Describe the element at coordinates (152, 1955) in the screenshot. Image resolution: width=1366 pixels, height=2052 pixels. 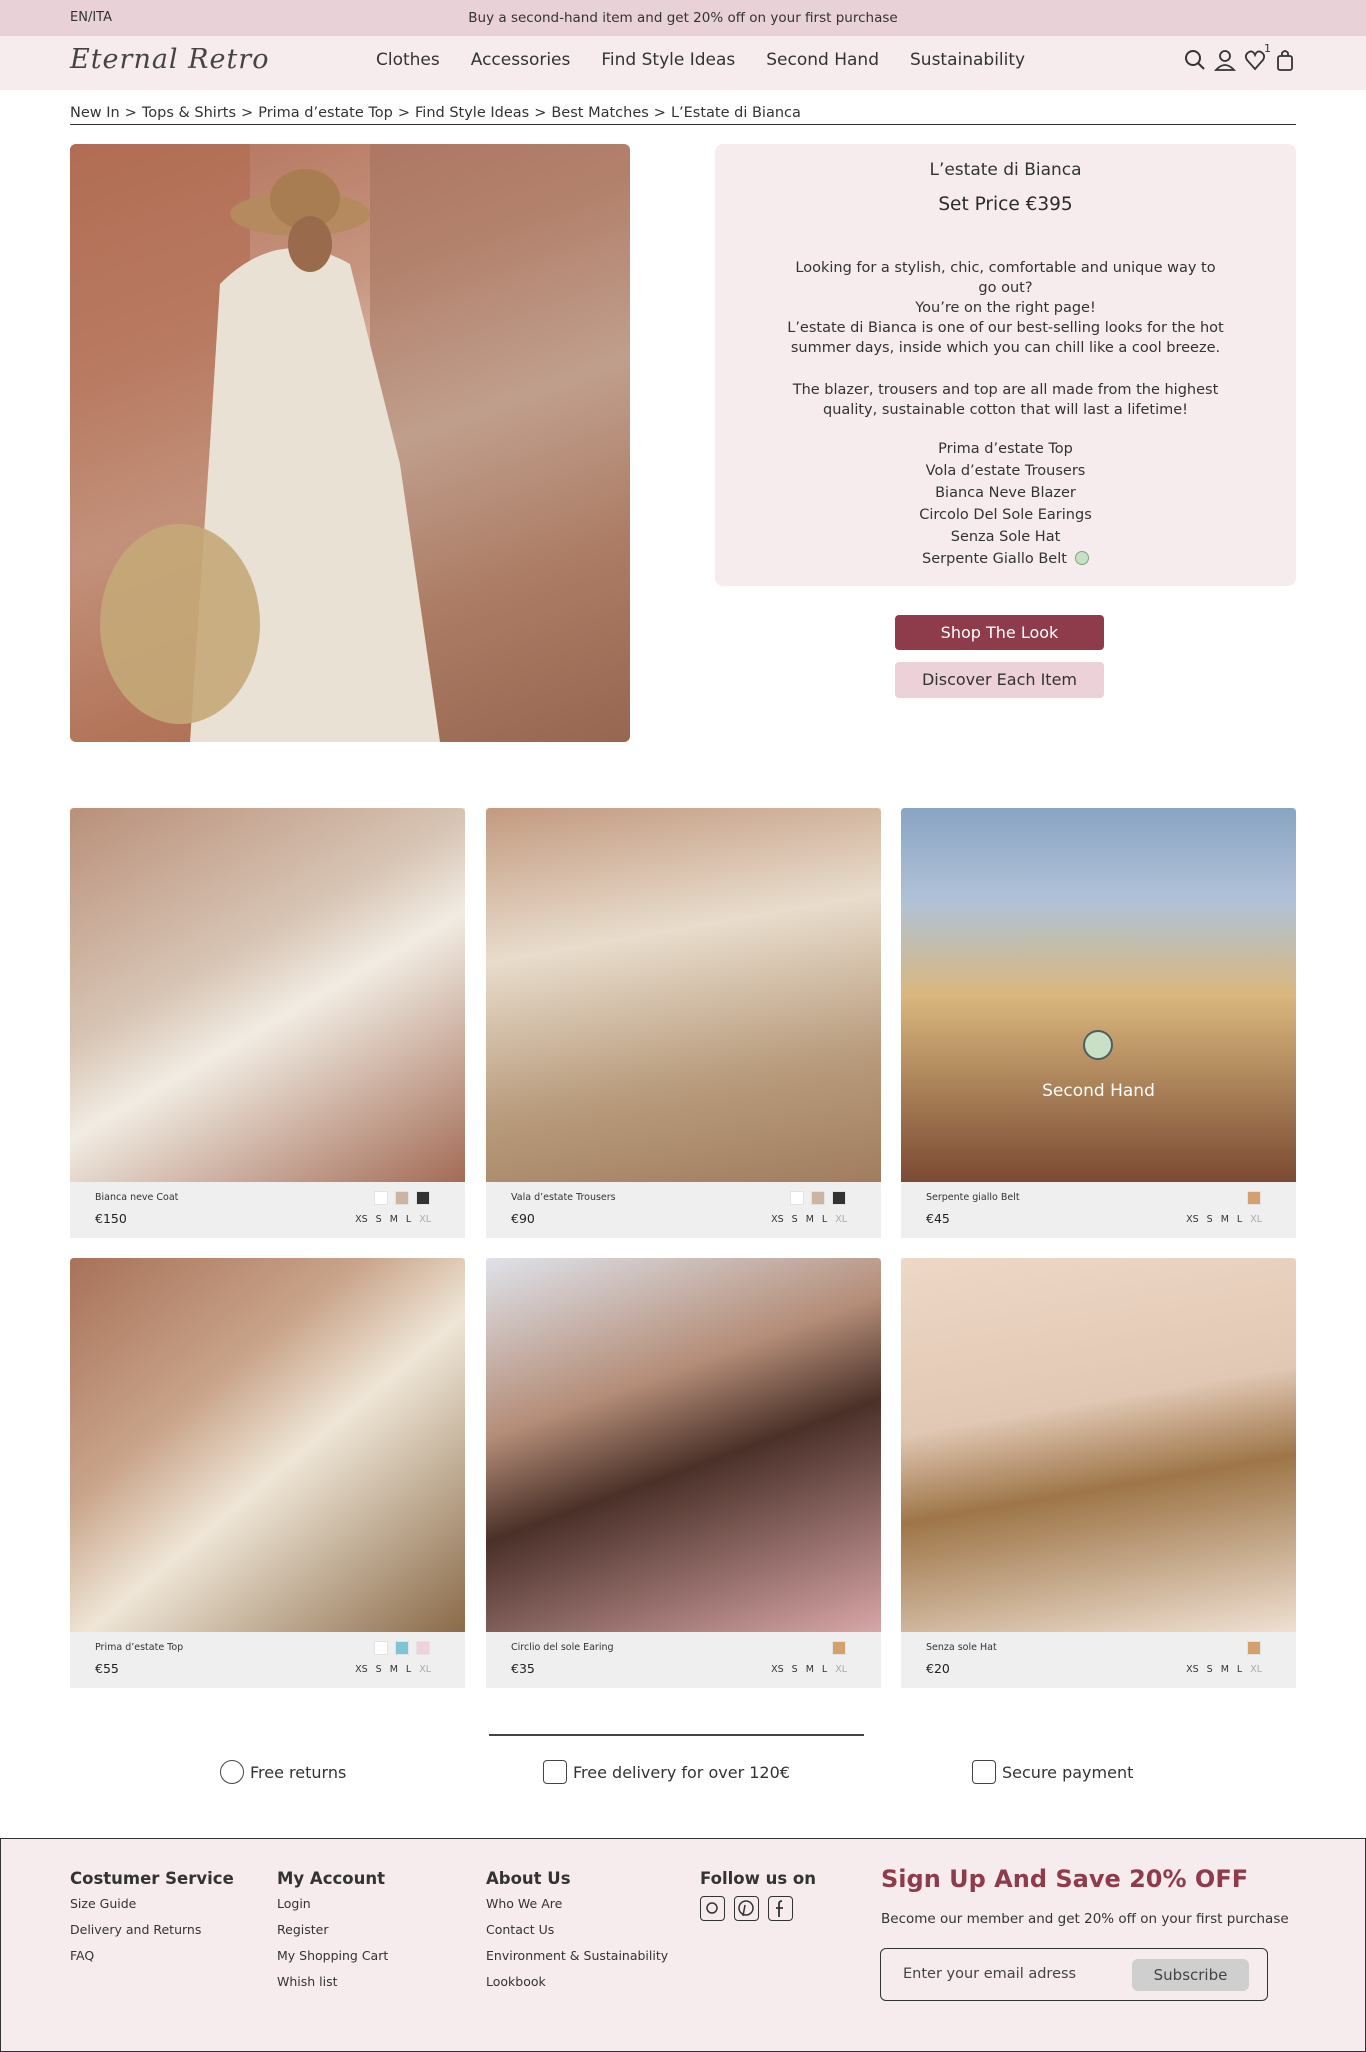
I see `footer-link: FAQ` at that location.